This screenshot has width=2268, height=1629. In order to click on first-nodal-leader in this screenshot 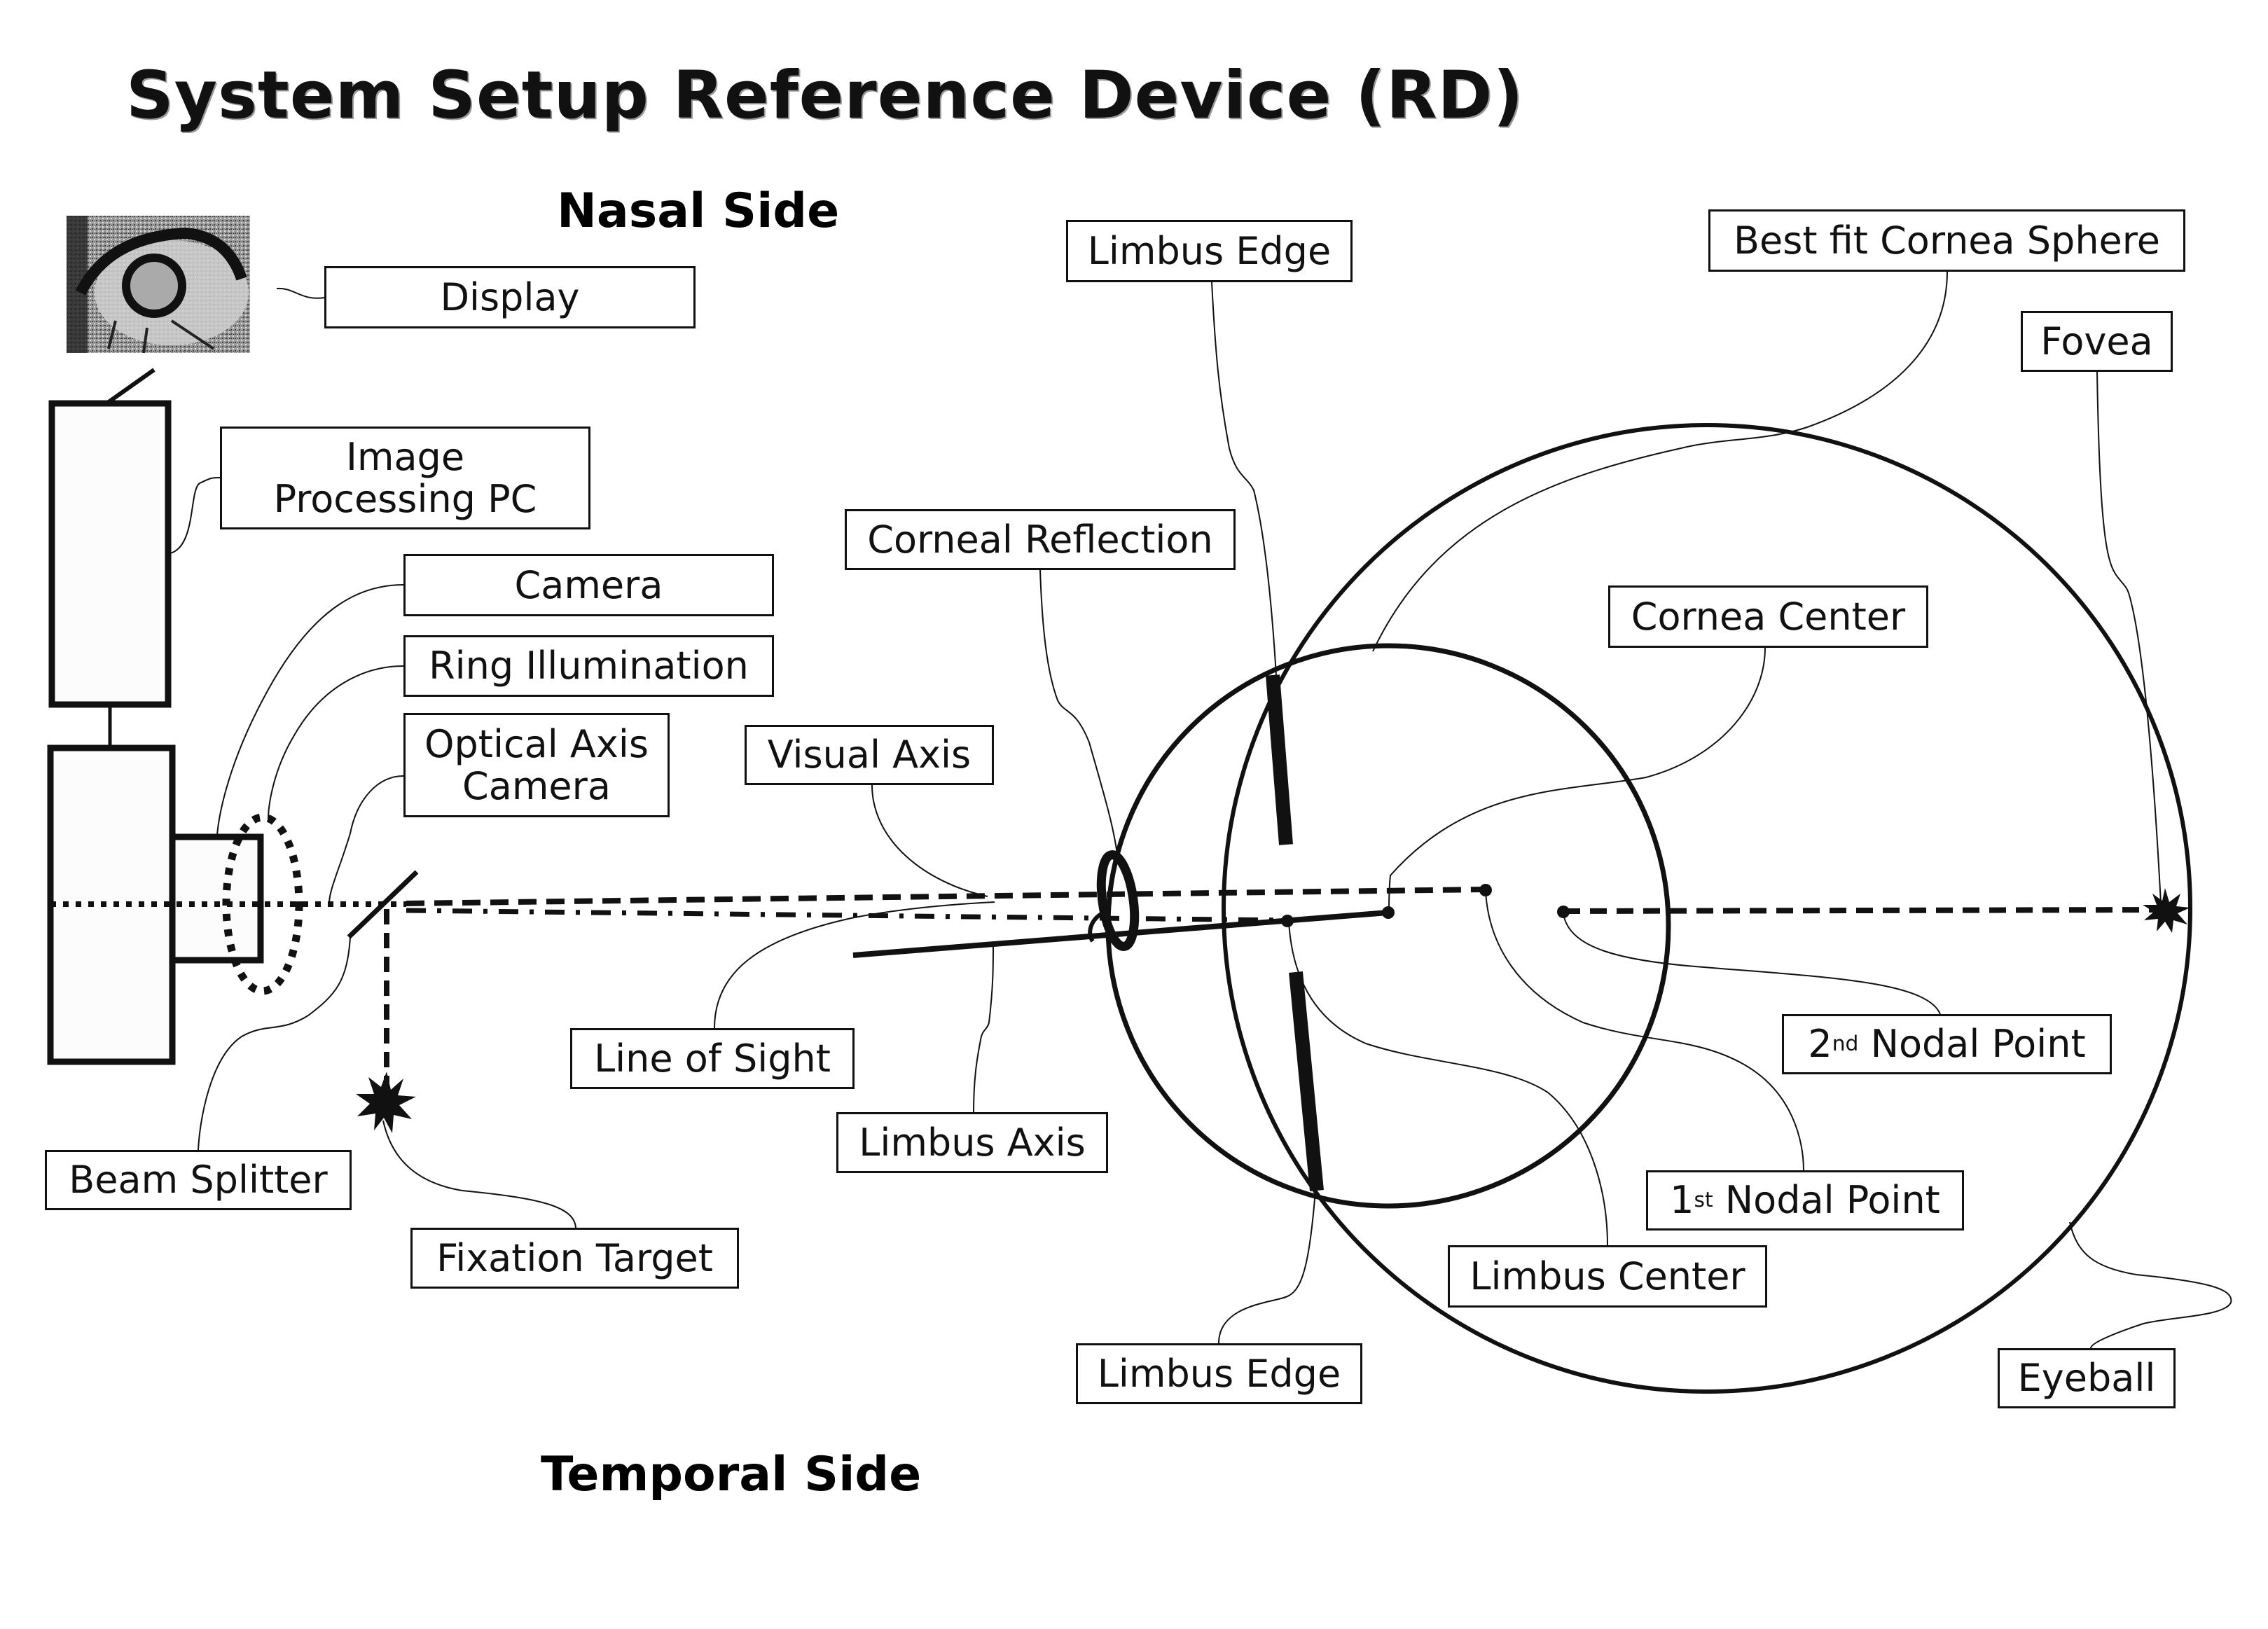, I will do `click(1644, 1030)`.